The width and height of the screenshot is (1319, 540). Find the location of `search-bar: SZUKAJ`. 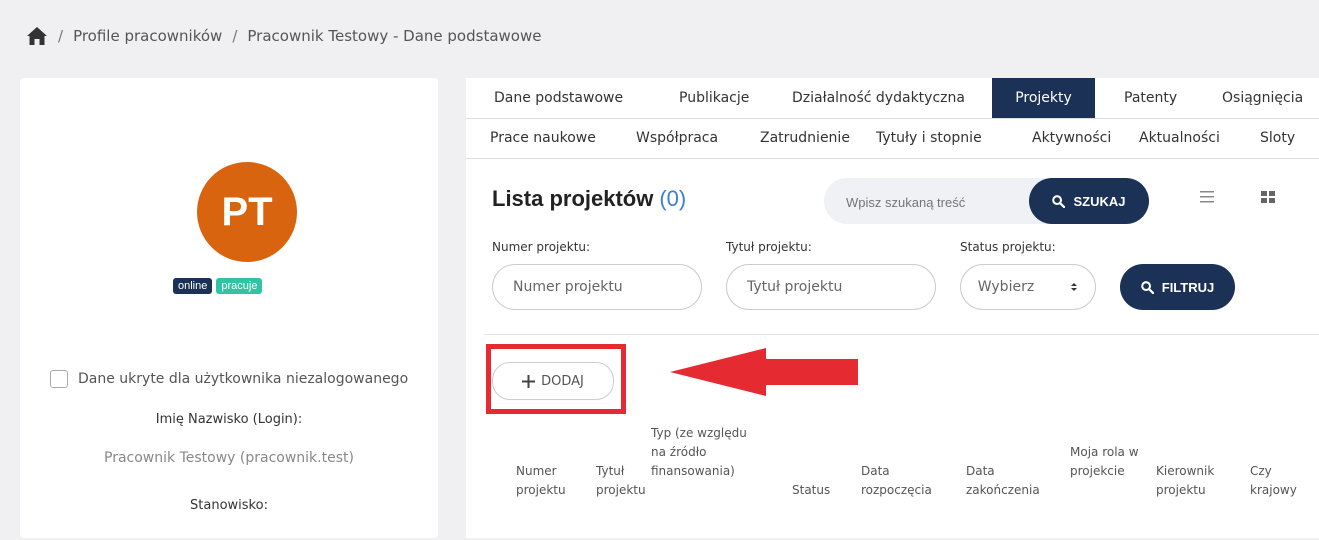

search-bar: SZUKAJ is located at coordinates (986, 202).